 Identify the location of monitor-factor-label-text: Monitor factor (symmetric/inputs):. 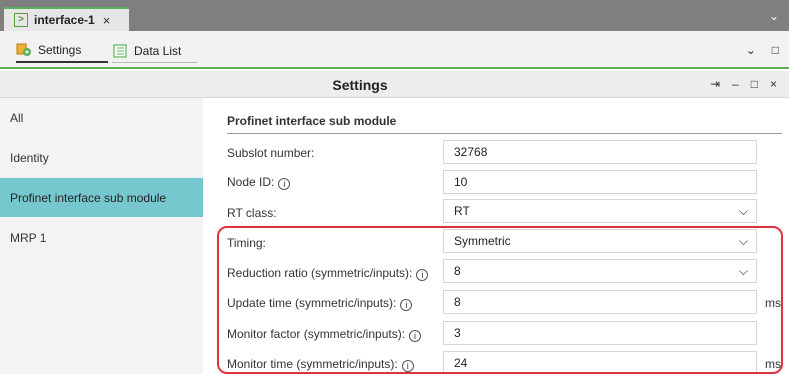
(316, 334).